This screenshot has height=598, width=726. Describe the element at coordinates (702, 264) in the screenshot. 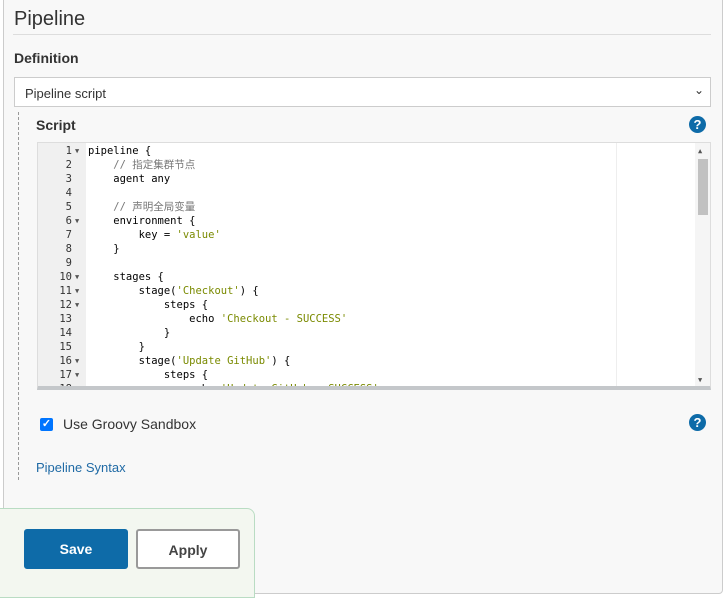

I see `editor-scrollbar: ▲ ▼` at that location.